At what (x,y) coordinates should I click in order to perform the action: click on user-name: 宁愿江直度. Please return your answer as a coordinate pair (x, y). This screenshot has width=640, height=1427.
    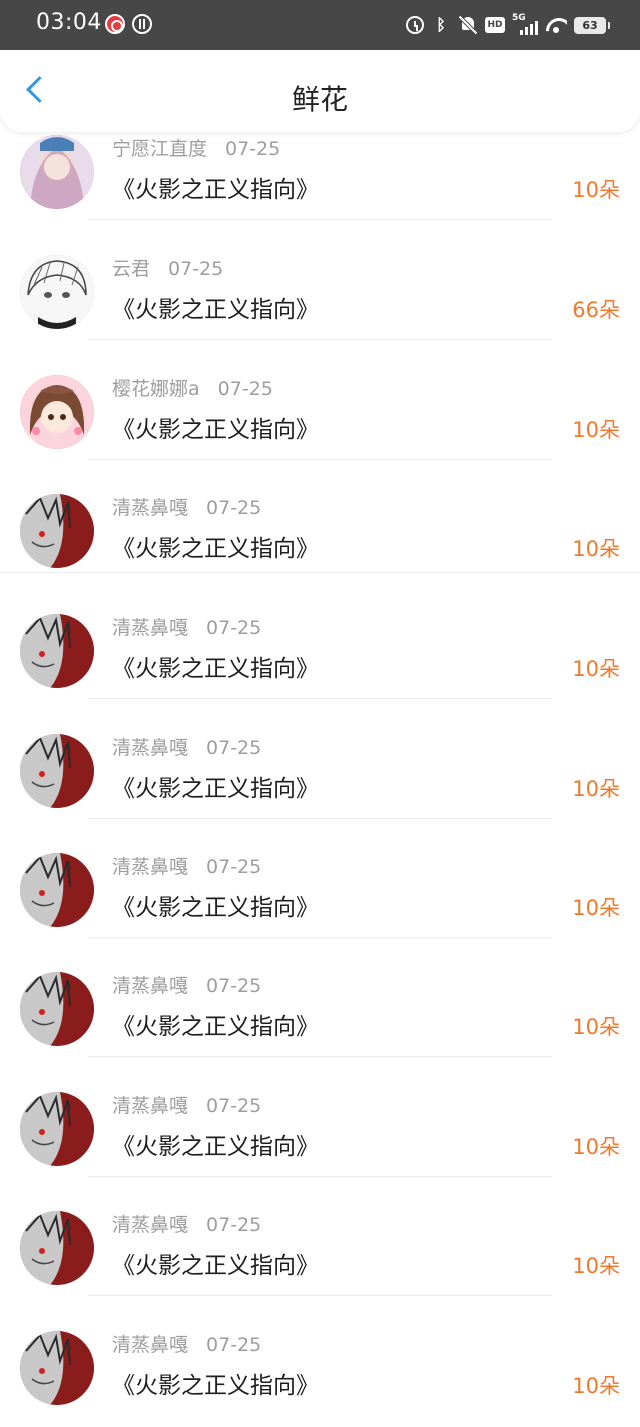
    Looking at the image, I should click on (159, 149).